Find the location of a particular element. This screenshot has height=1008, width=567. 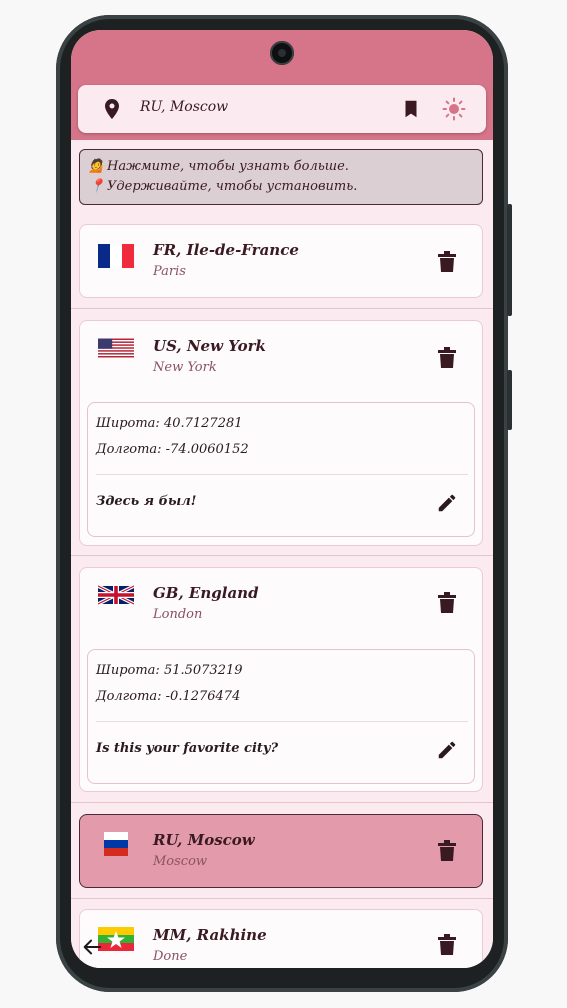

france-flag-icon is located at coordinates (116, 256).